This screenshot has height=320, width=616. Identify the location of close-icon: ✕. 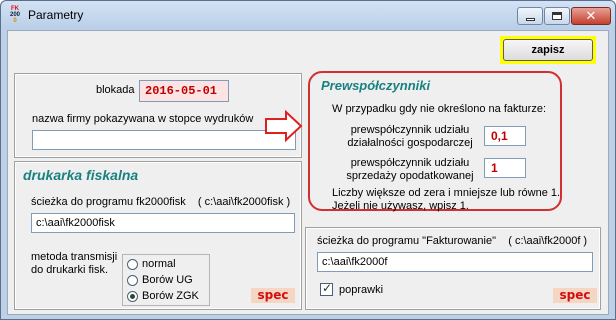
(591, 16).